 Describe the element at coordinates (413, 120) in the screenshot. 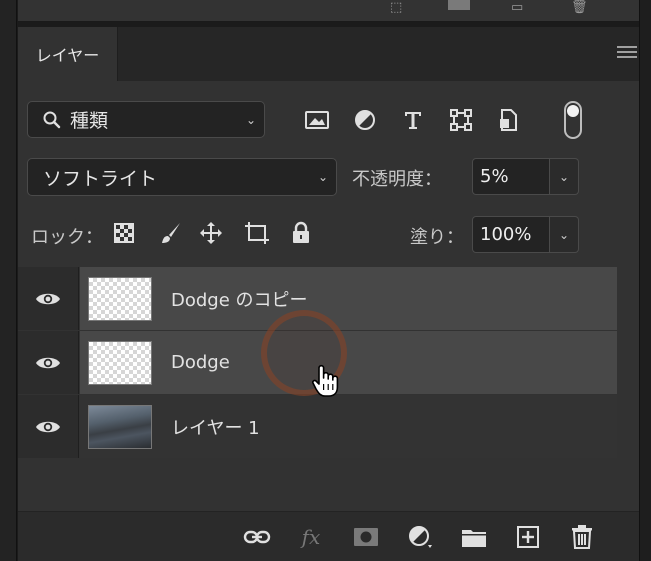

I see `type-filter-icon` at that location.